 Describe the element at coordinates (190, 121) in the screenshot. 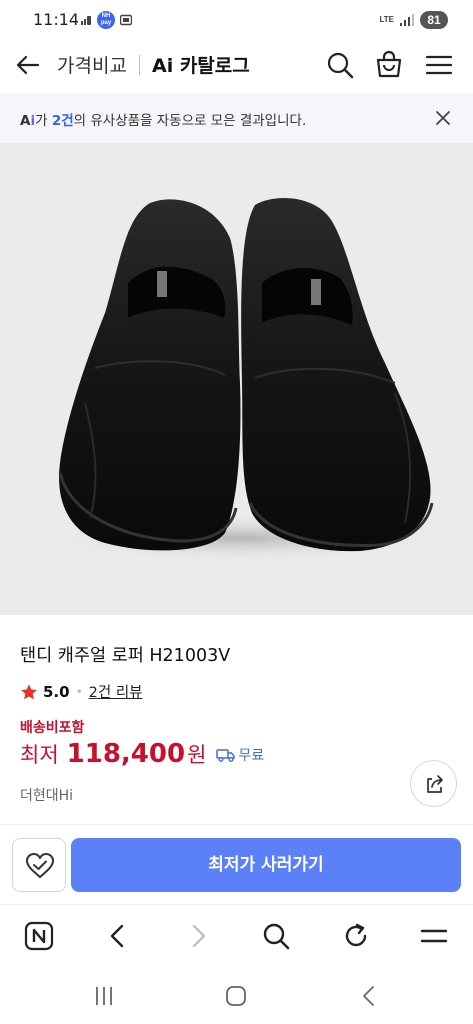

I see `notice-suffix: 의 유사상품을 자동으로 모은 결과입니다.` at that location.